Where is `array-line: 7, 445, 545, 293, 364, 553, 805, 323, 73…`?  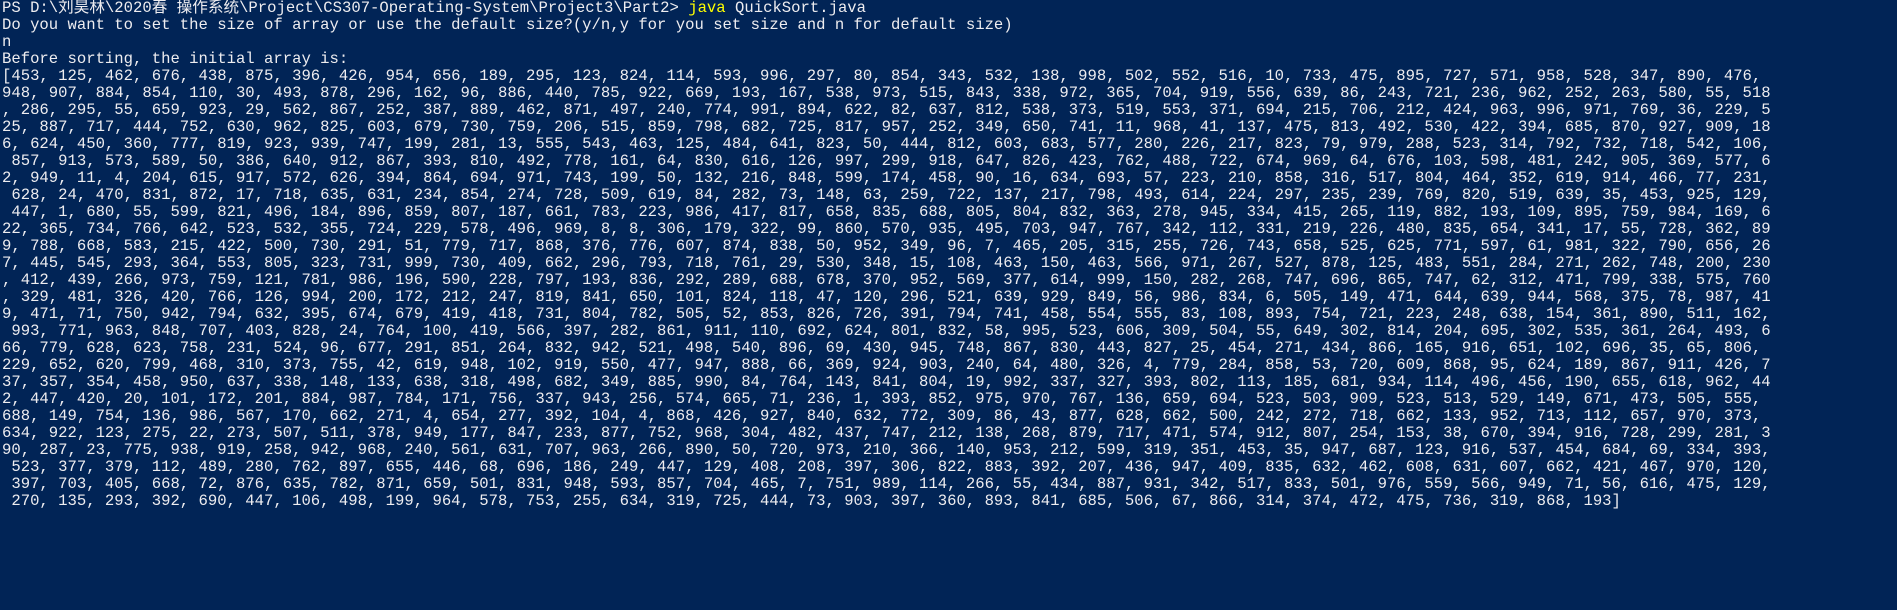 array-line: 7, 445, 545, 293, 364, 553, 805, 323, 73… is located at coordinates (886, 263).